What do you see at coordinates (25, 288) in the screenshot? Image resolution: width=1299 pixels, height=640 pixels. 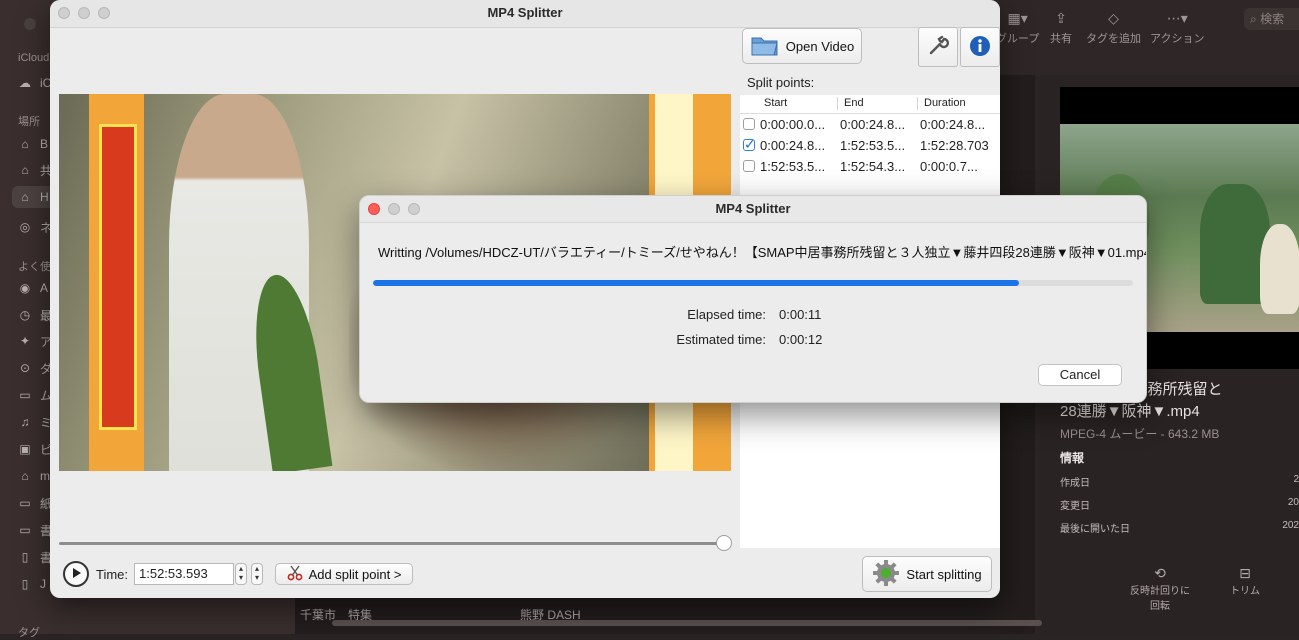 I see `app-icon: ◉` at bounding box center [25, 288].